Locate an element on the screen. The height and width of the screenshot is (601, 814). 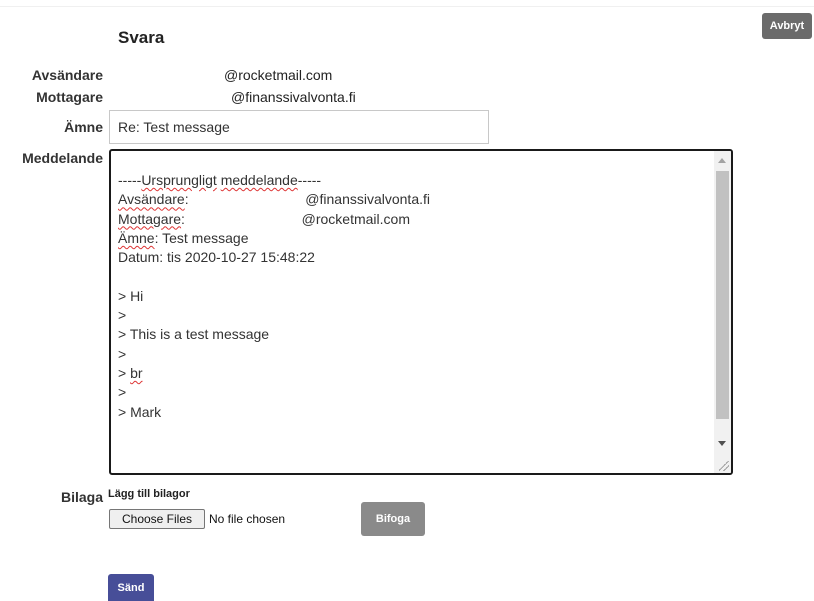
message-original-word2: meddelande is located at coordinates (259, 180).